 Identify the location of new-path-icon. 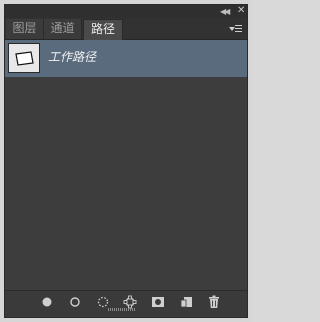
(186, 302).